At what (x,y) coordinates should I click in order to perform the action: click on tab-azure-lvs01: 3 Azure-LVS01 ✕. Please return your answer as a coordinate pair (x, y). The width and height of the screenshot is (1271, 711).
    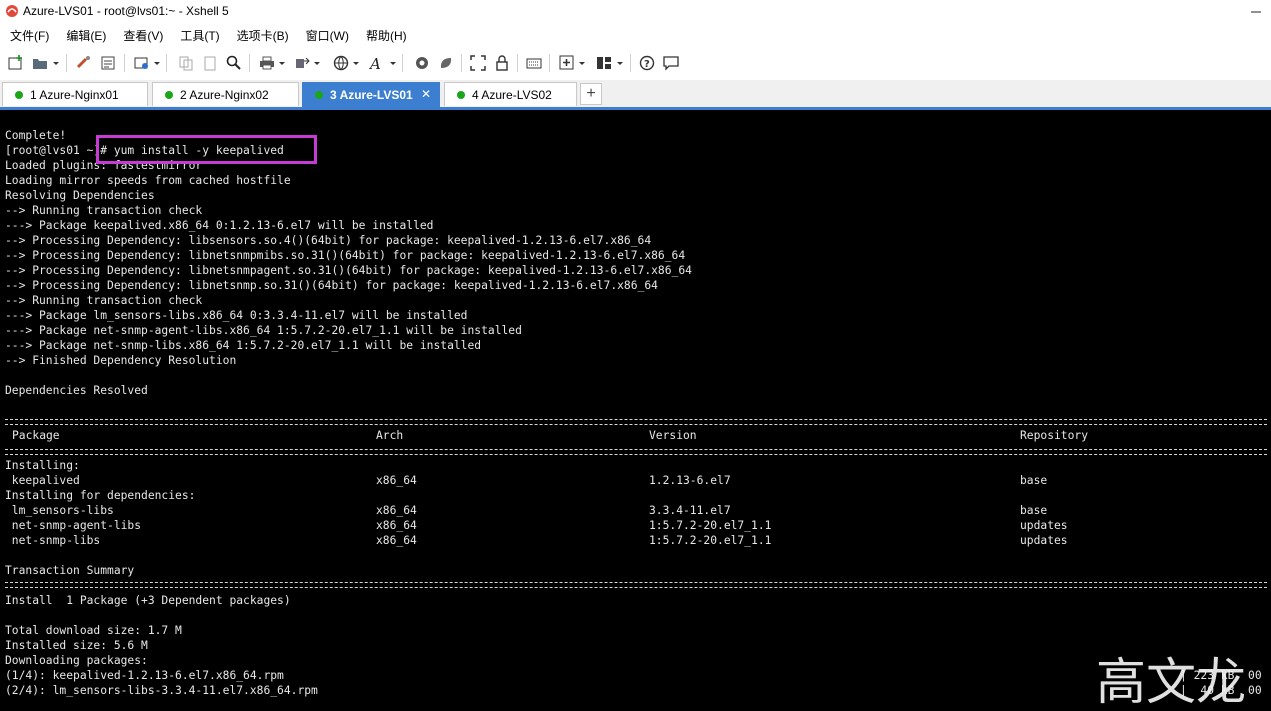
    Looking at the image, I should click on (371, 94).